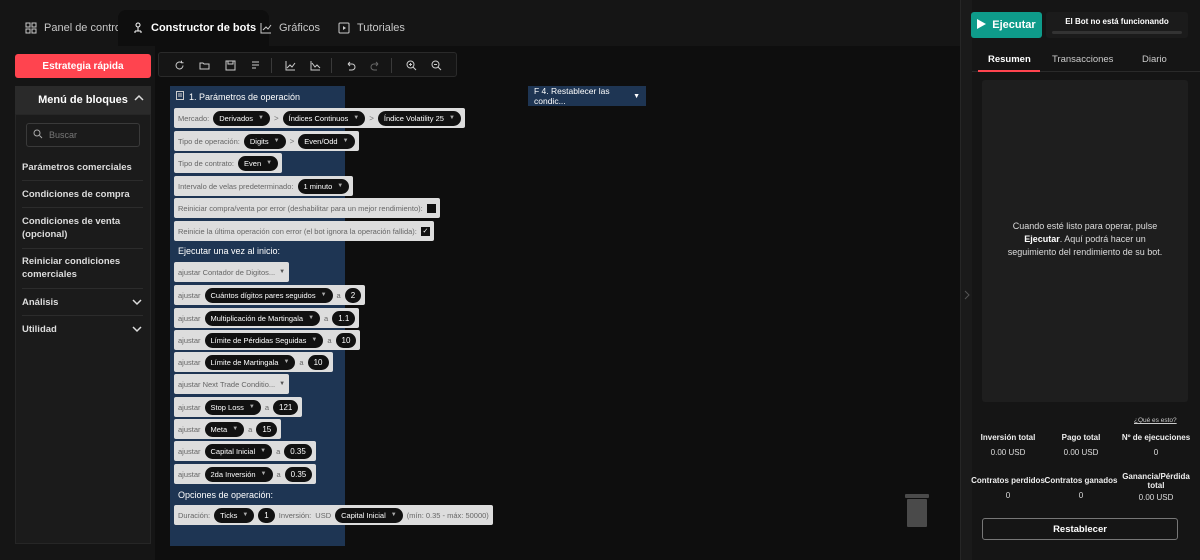 This screenshot has height=560, width=1200. What do you see at coordinates (315, 65) in the screenshot?
I see `chart-down-icon` at bounding box center [315, 65].